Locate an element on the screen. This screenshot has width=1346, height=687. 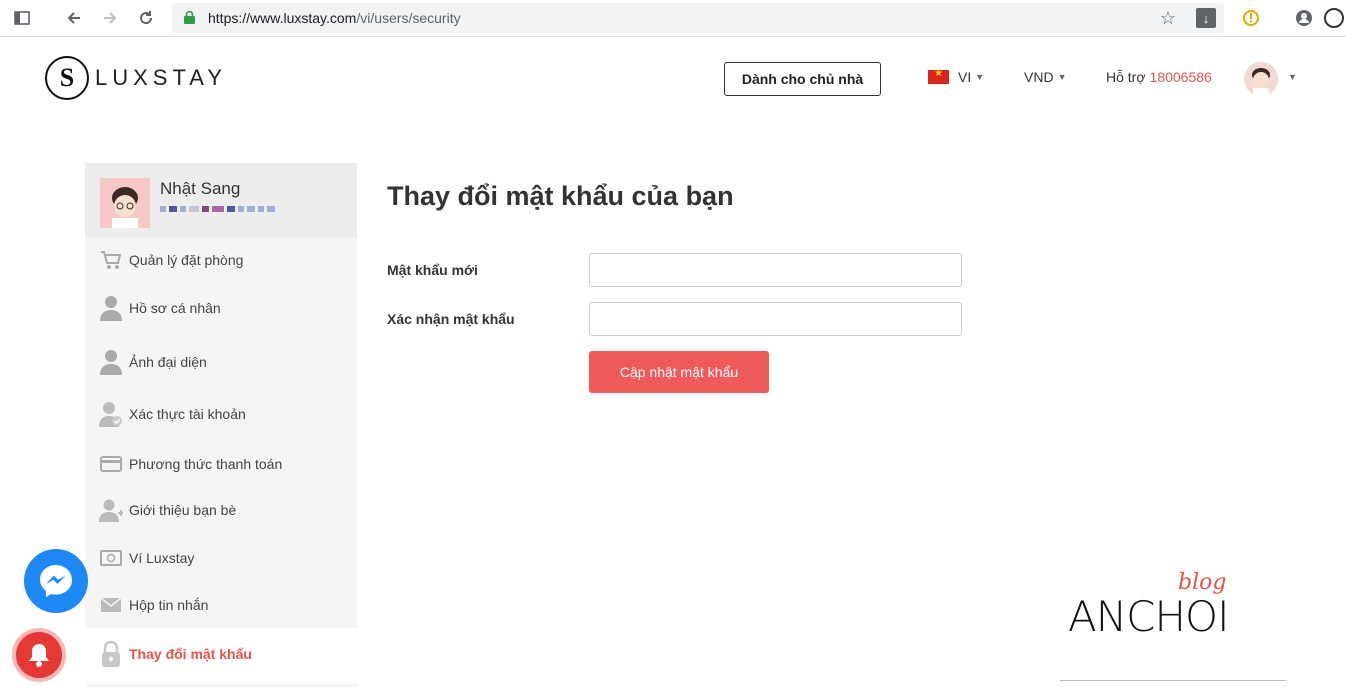
divider is located at coordinates (1173, 680).